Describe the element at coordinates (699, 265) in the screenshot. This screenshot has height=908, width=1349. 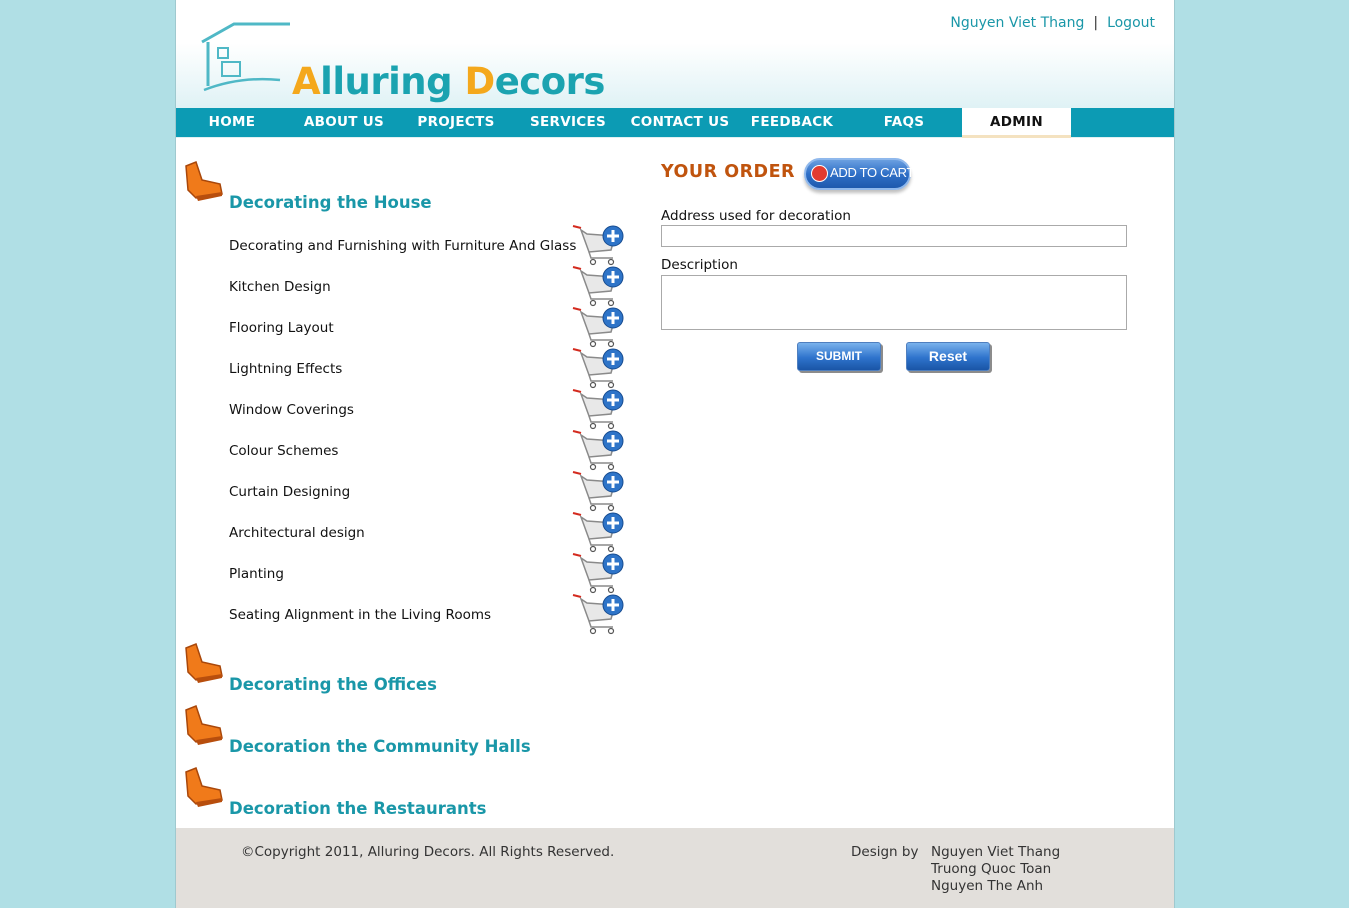
I see `description-label: Description` at that location.